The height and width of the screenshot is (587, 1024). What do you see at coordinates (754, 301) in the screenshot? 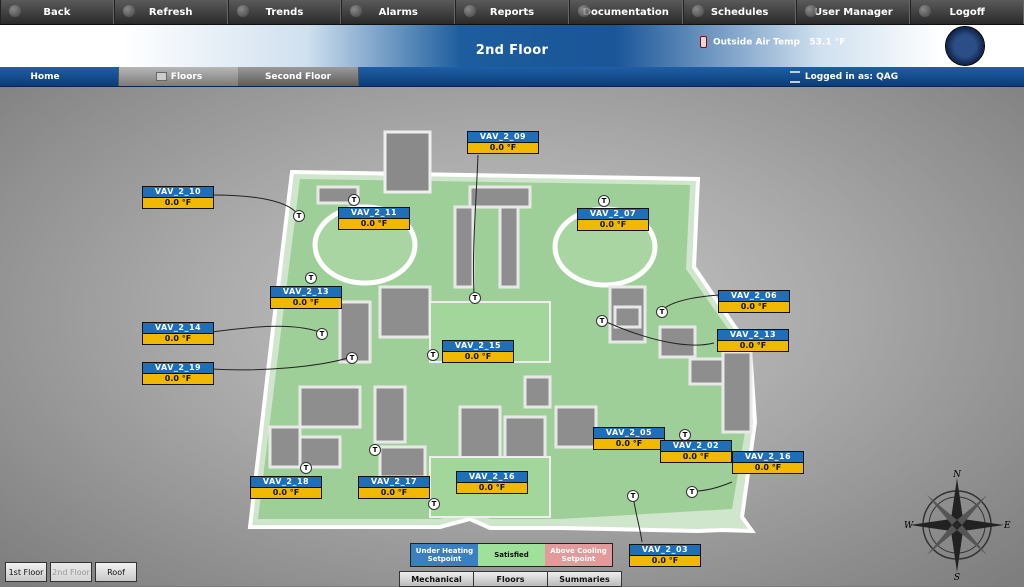
I see `vav-label-2-06: VAV_2_06 0.0 °F` at bounding box center [754, 301].